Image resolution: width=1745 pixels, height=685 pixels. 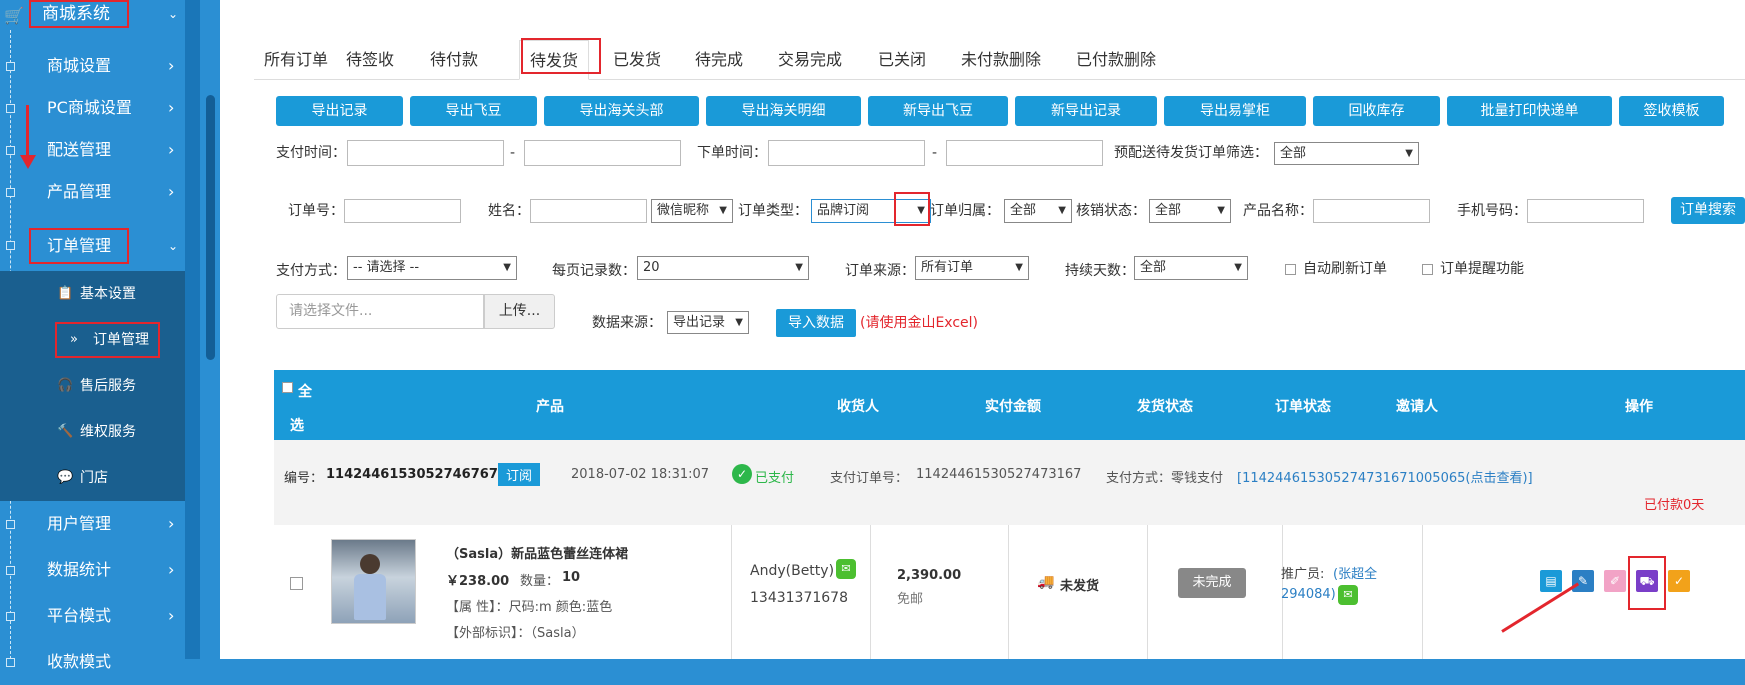 I want to click on pay-detail-link: [114244615305274731671005065(点击查看)], so click(x=1385, y=476).